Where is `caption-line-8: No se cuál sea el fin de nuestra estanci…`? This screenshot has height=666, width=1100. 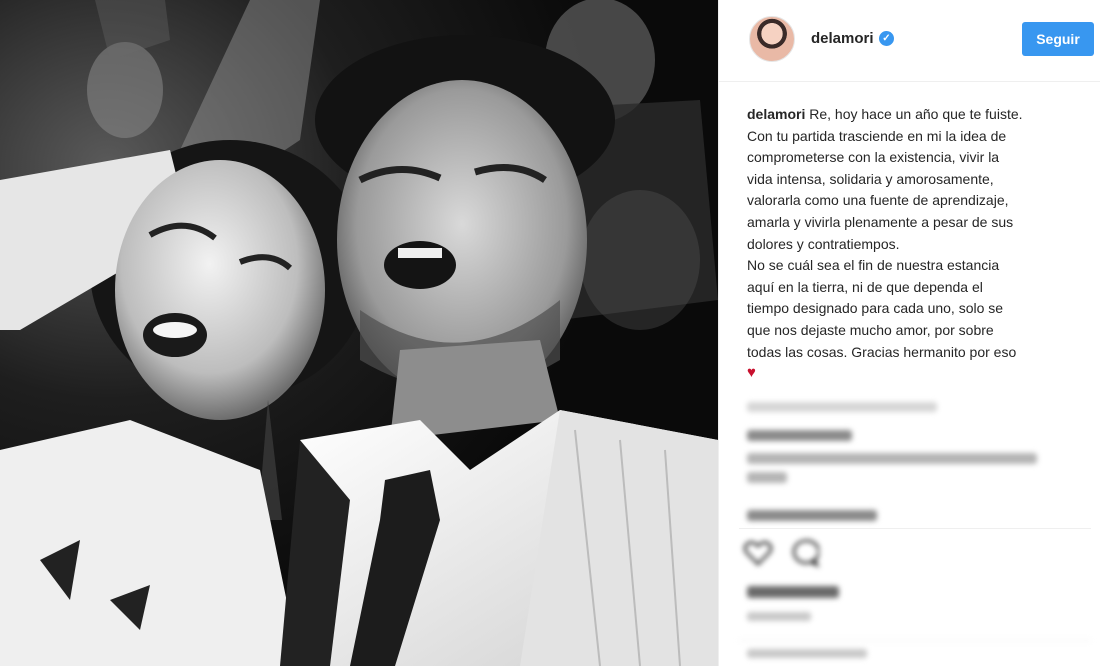
caption-line-8: No se cuál sea el fin de nuestra estanci… is located at coordinates (873, 265).